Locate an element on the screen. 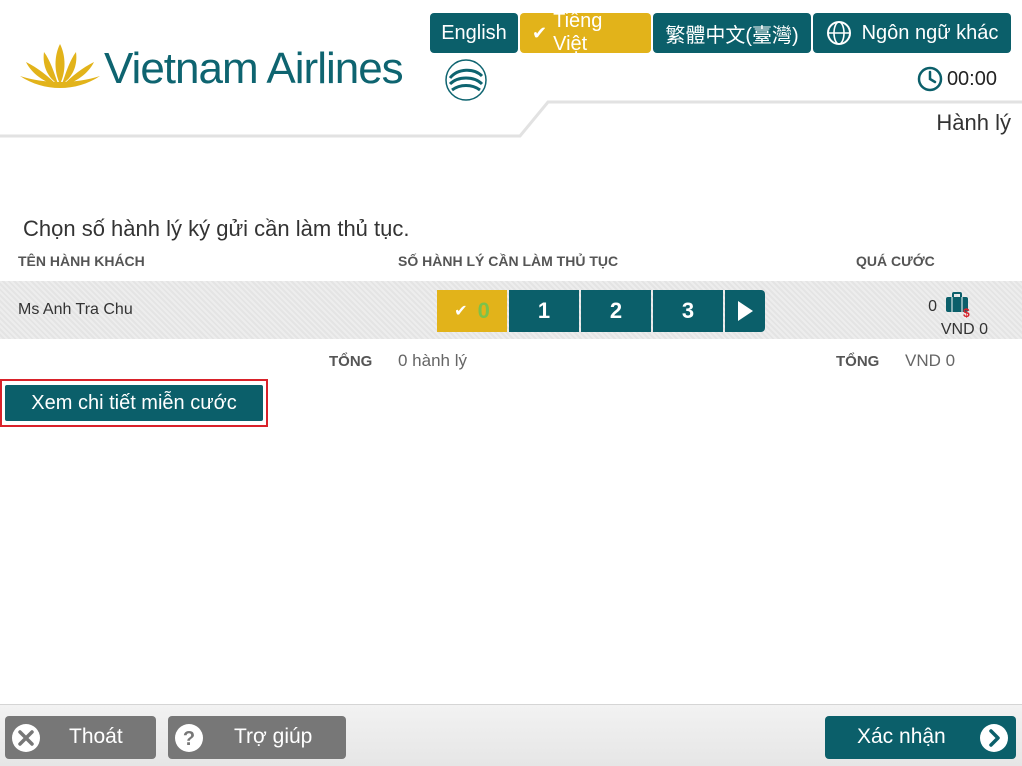 This screenshot has height=766, width=1022. help-label: Trợ giúp is located at coordinates (273, 736).